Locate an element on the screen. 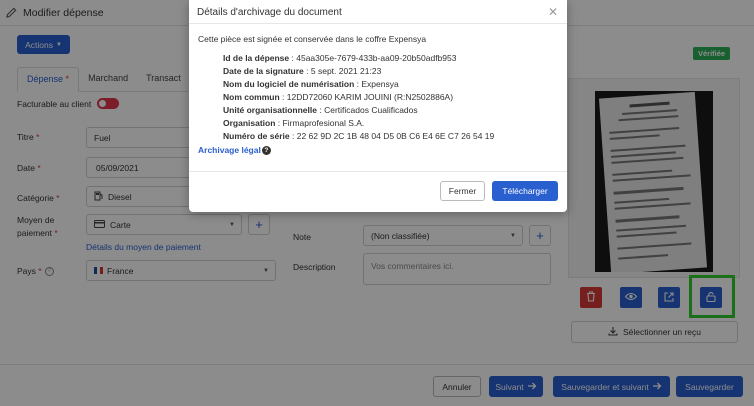 The image size is (754, 406). legal-archiving-label: Archivage légal is located at coordinates (229, 150).